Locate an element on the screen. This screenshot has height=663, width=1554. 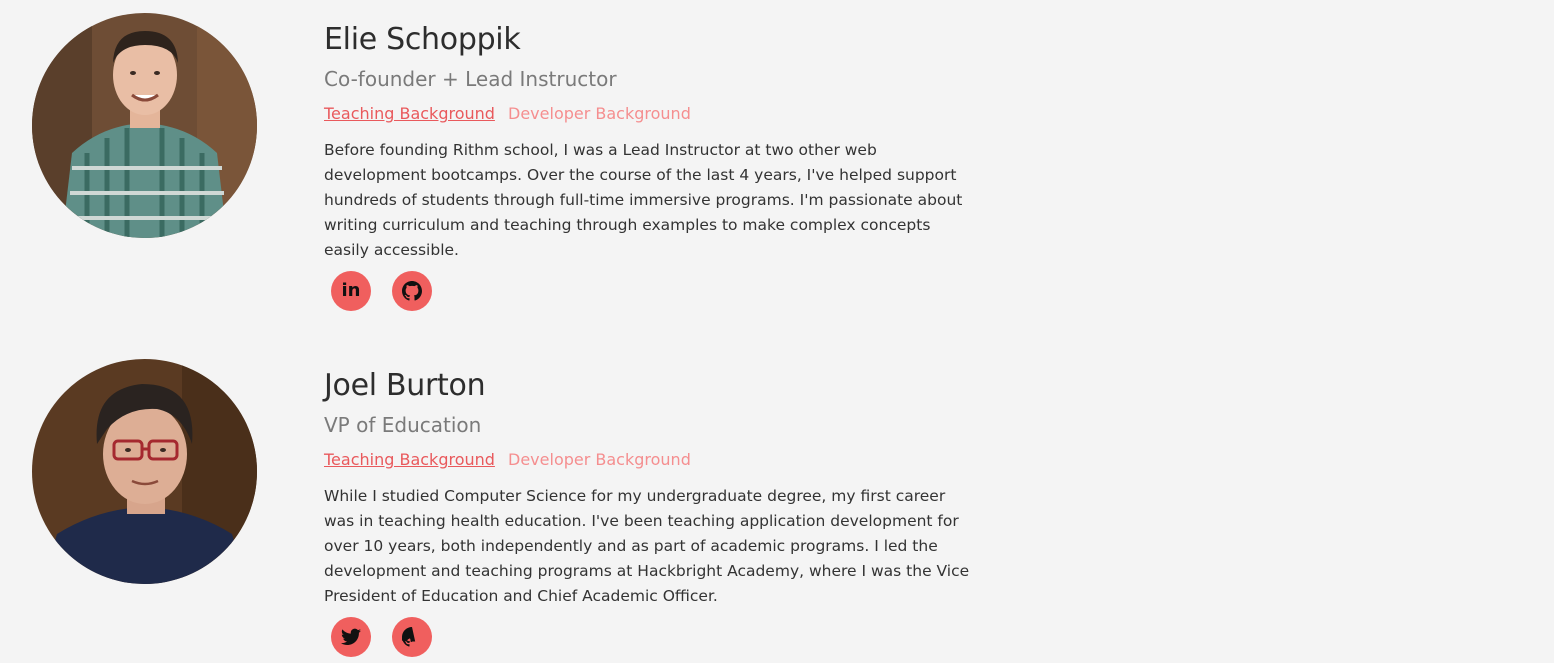
social-links: in is located at coordinates (654, 291).